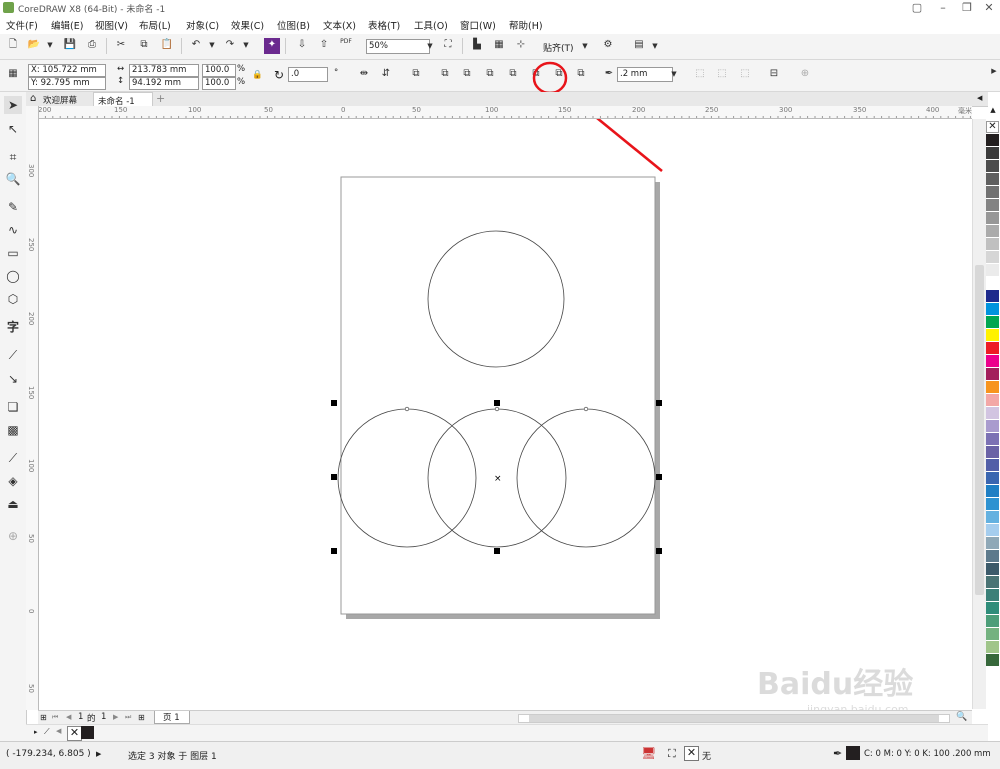  Describe the element at coordinates (13, 253) in the screenshot. I see `rectangle-tool-icon: ▭` at that location.